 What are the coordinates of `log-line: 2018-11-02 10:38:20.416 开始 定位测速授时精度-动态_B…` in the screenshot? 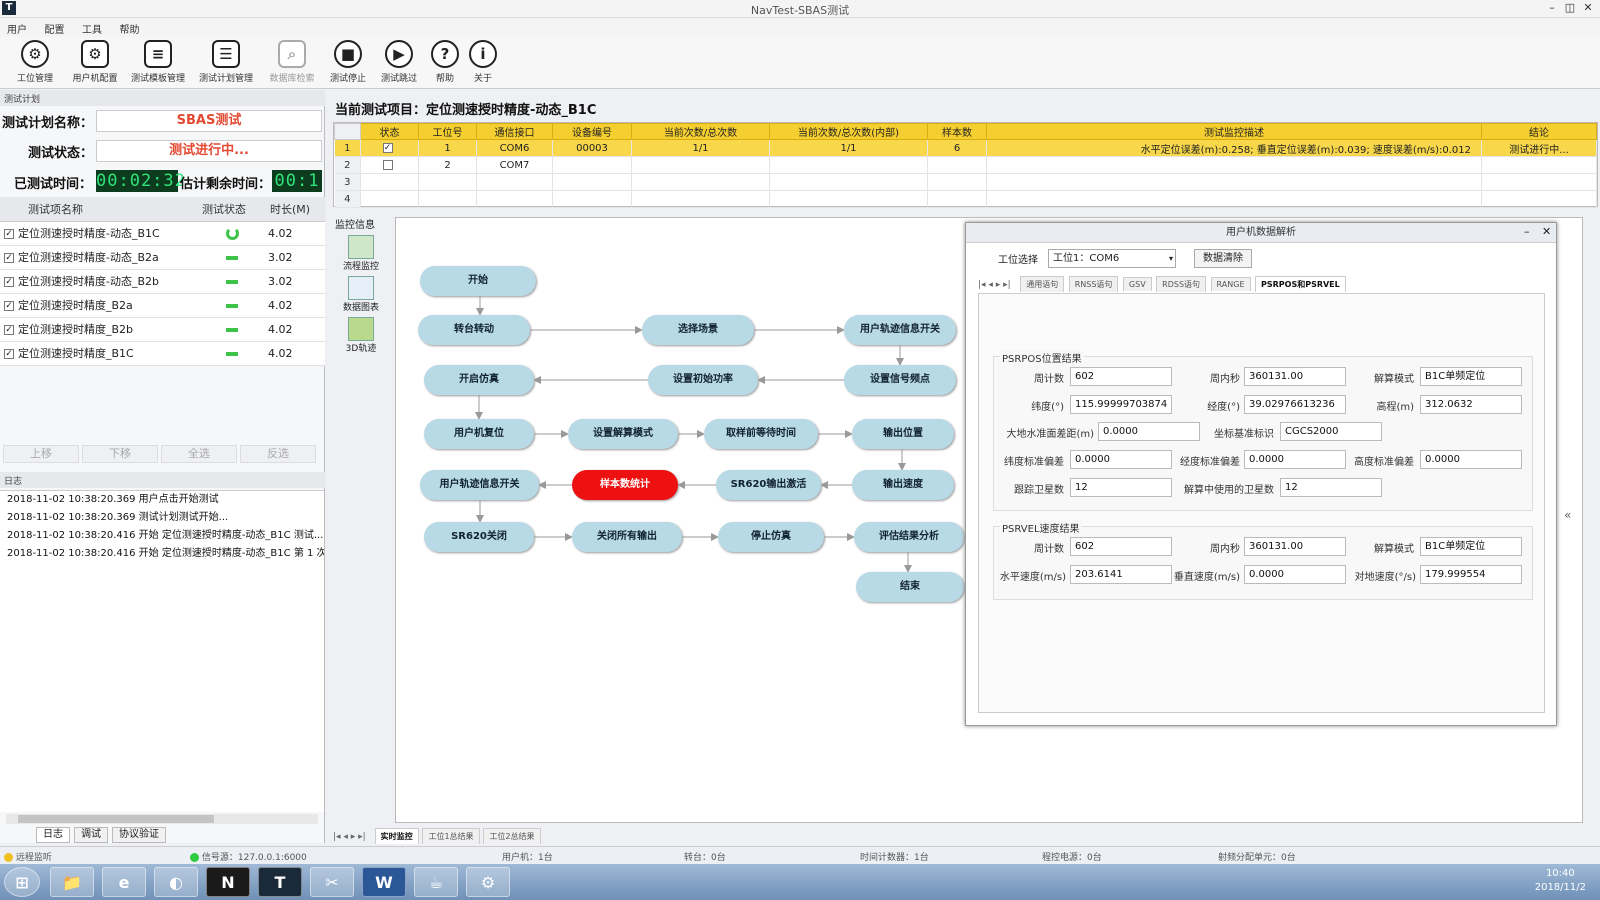 It's located at (165, 553).